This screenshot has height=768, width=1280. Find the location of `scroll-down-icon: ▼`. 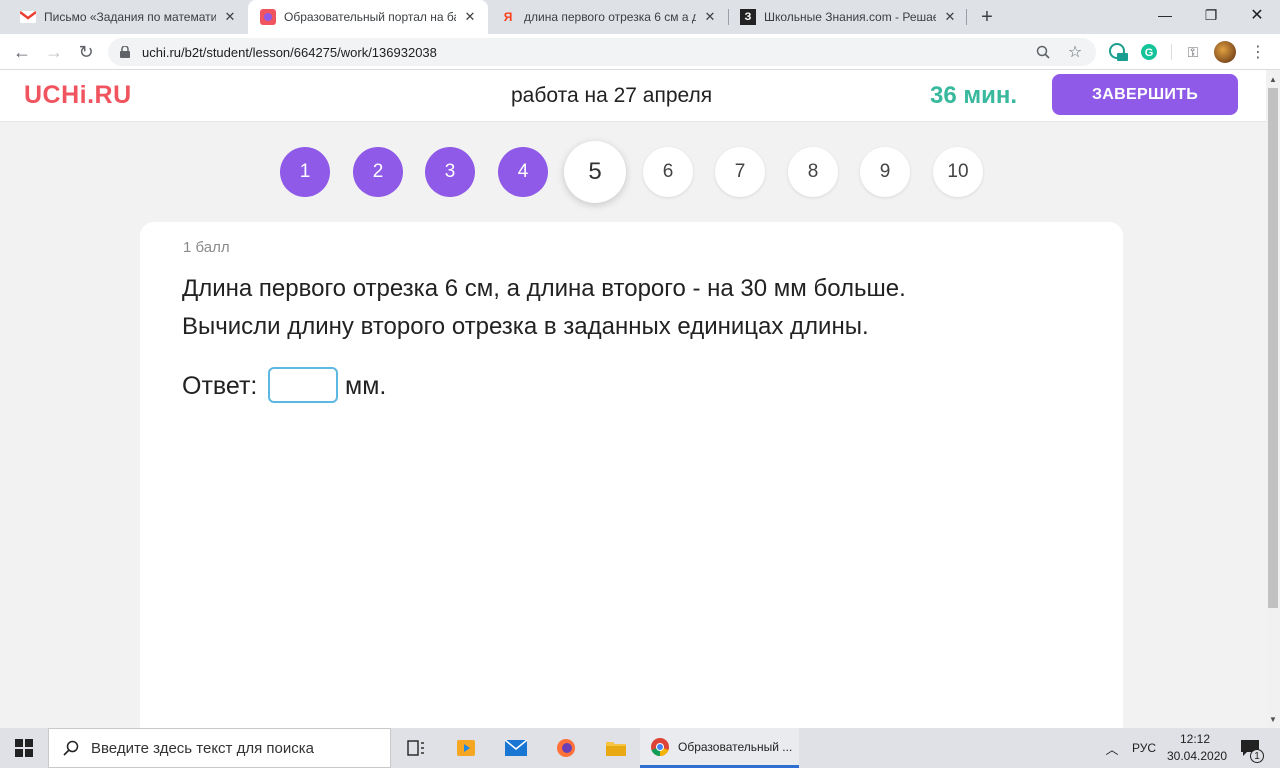

scroll-down-icon: ▼ is located at coordinates (1273, 719).